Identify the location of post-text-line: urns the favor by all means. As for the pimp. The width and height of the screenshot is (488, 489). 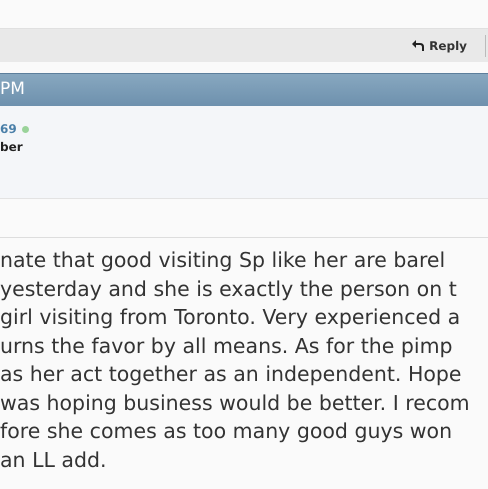
(226, 346).